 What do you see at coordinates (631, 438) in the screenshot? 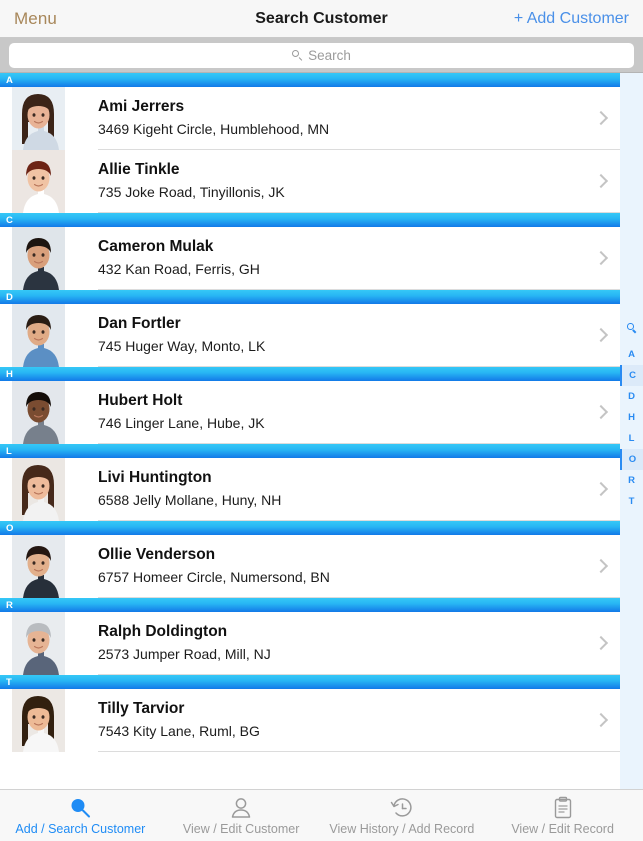
I see `index-letter-l: L` at bounding box center [631, 438].